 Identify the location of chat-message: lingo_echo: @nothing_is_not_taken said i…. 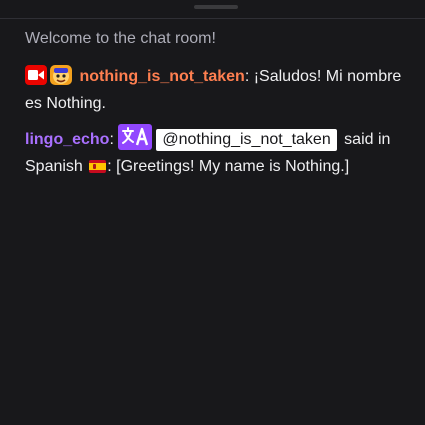
(217, 152).